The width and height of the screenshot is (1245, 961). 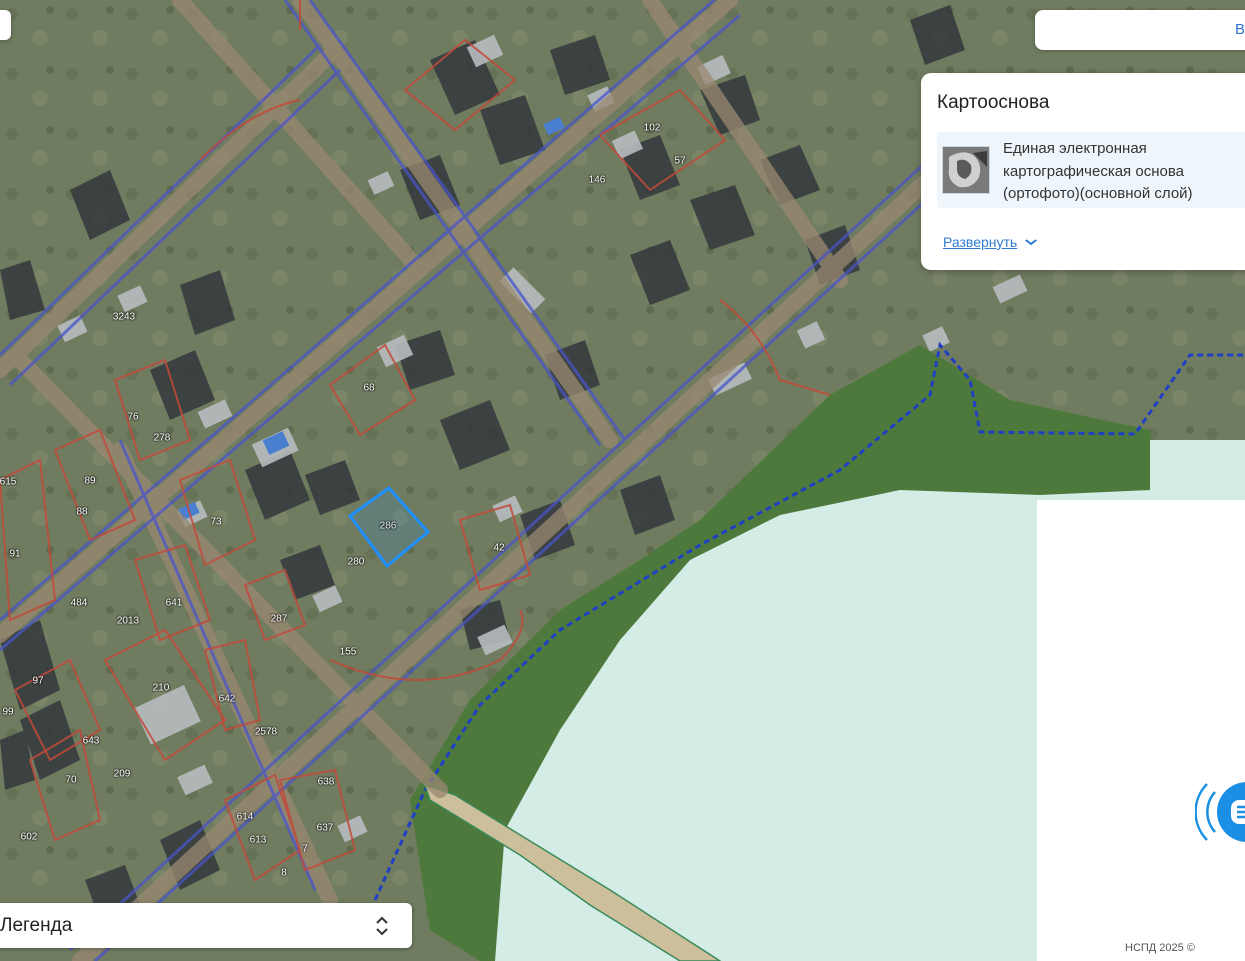 What do you see at coordinates (966, 170) in the screenshot?
I see `orthophoto-thumbnail-icon` at bounding box center [966, 170].